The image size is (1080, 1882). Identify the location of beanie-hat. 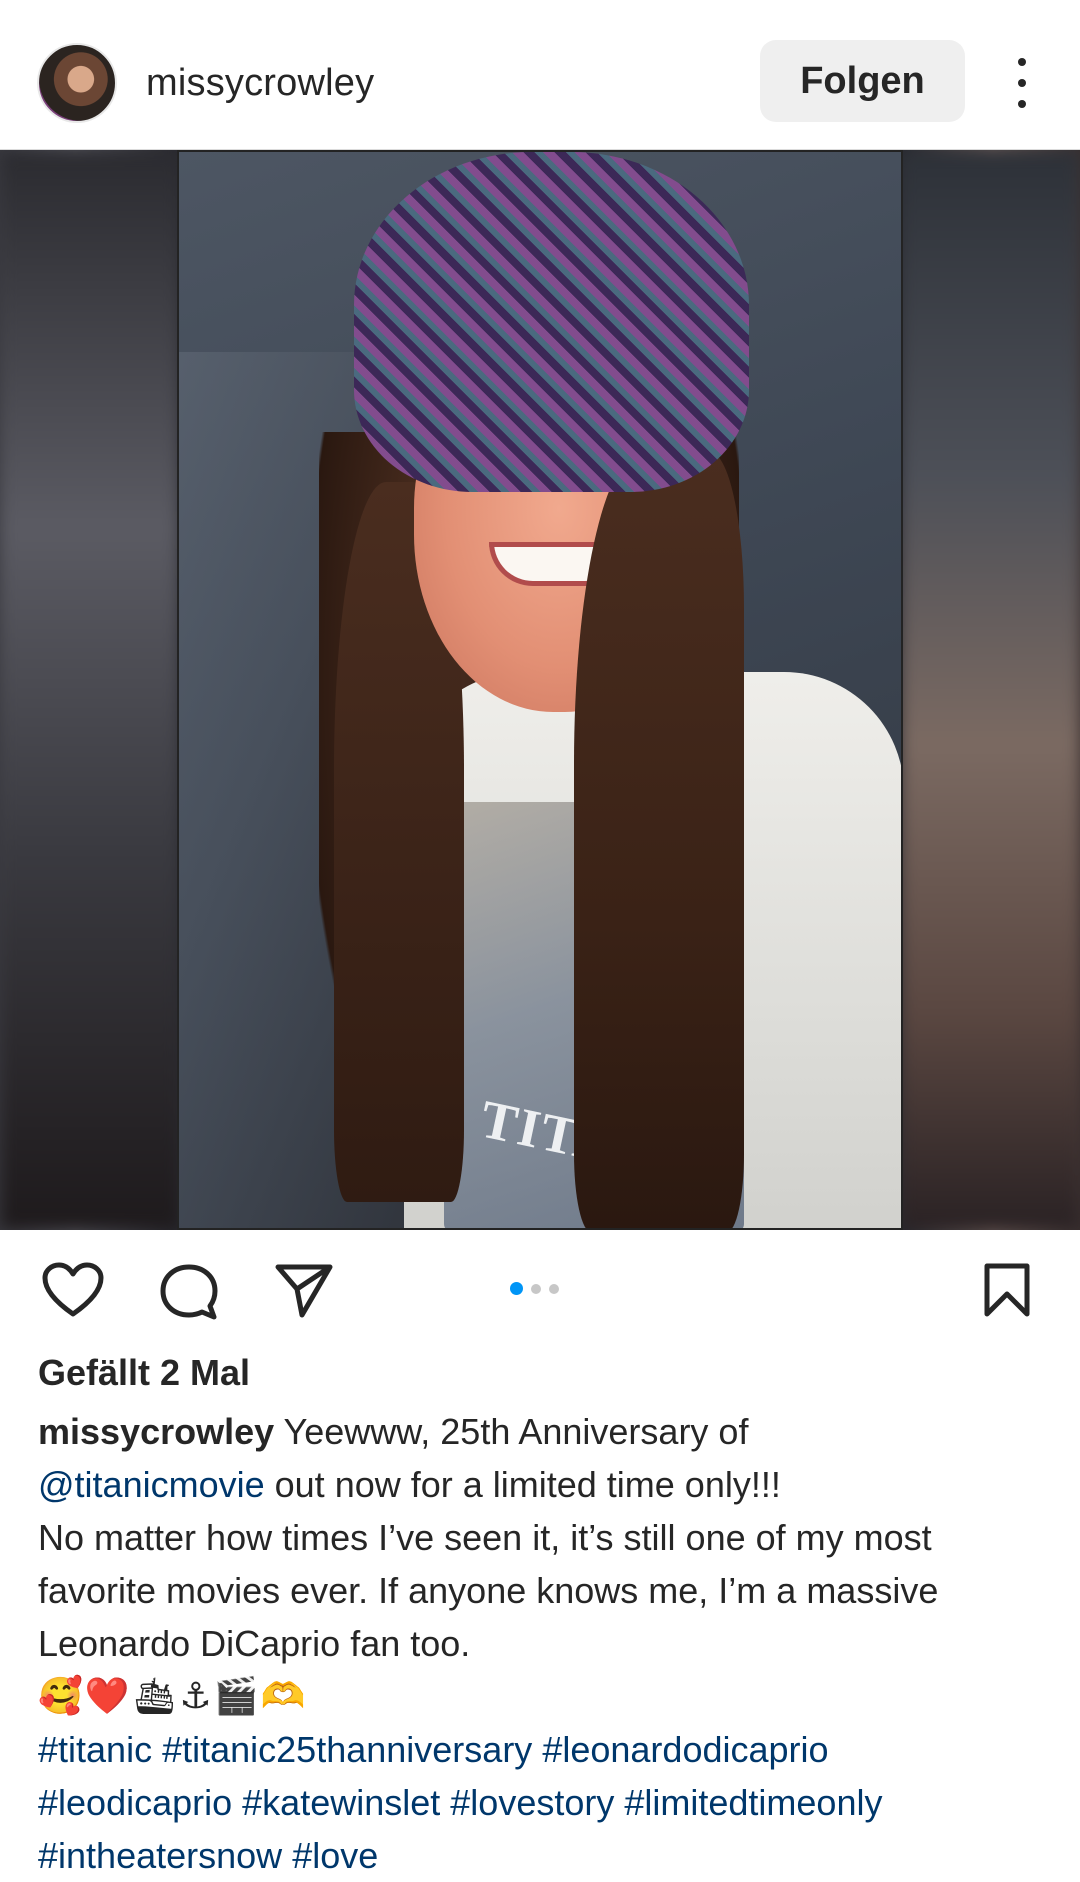
(551, 322).